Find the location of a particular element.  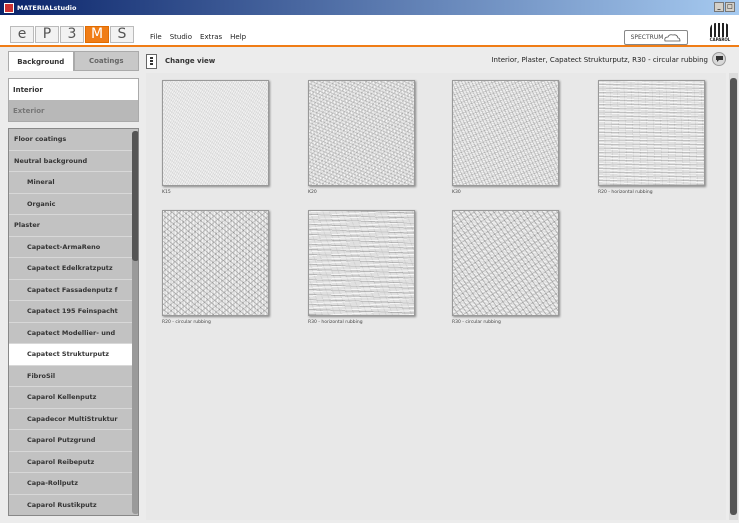

app-logo: e P 3 M S is located at coordinates (72, 34).